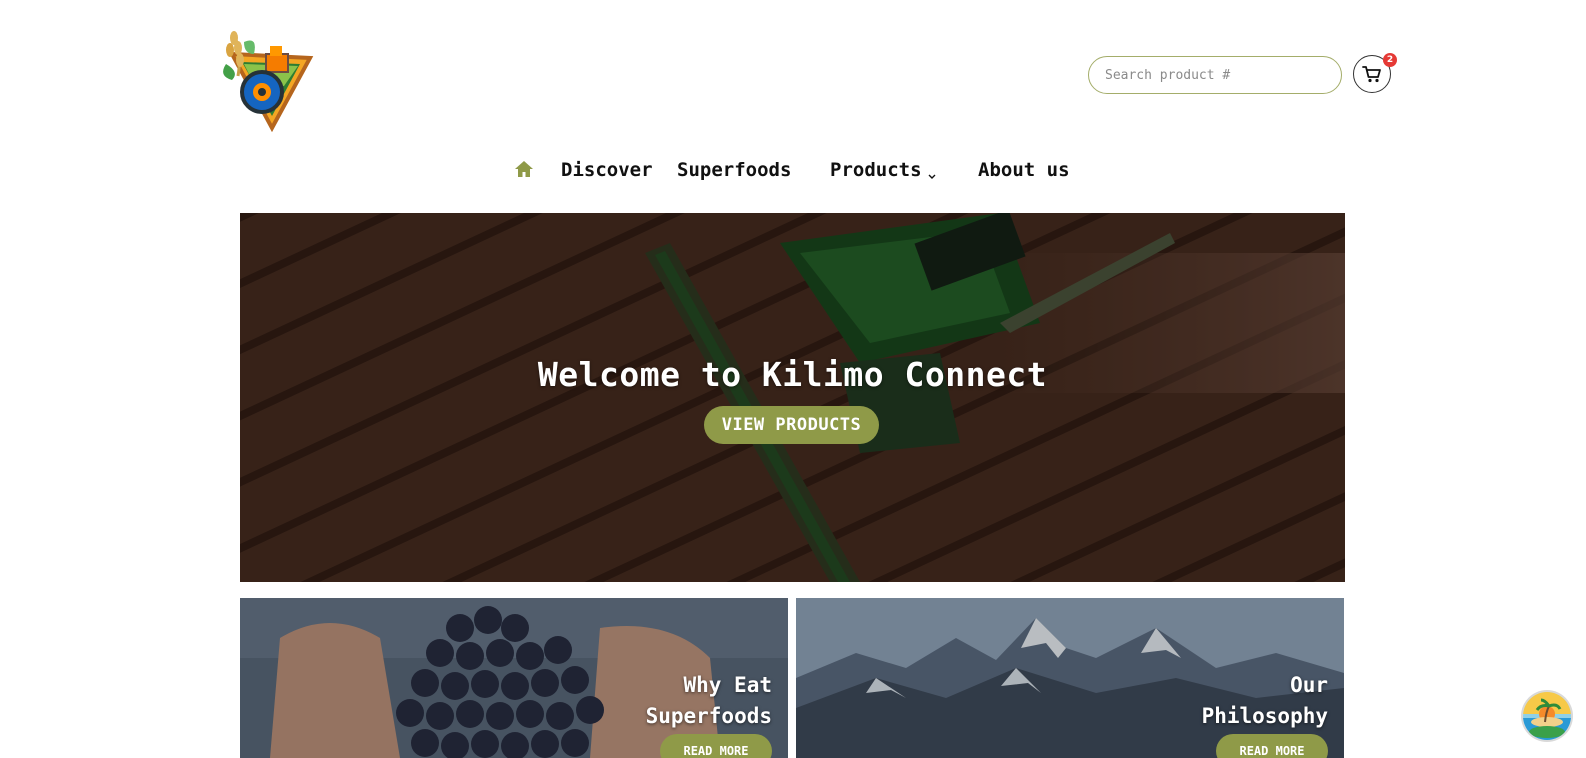 The height and width of the screenshot is (758, 1586). I want to click on nav-item-about-us: About us, so click(1024, 170).